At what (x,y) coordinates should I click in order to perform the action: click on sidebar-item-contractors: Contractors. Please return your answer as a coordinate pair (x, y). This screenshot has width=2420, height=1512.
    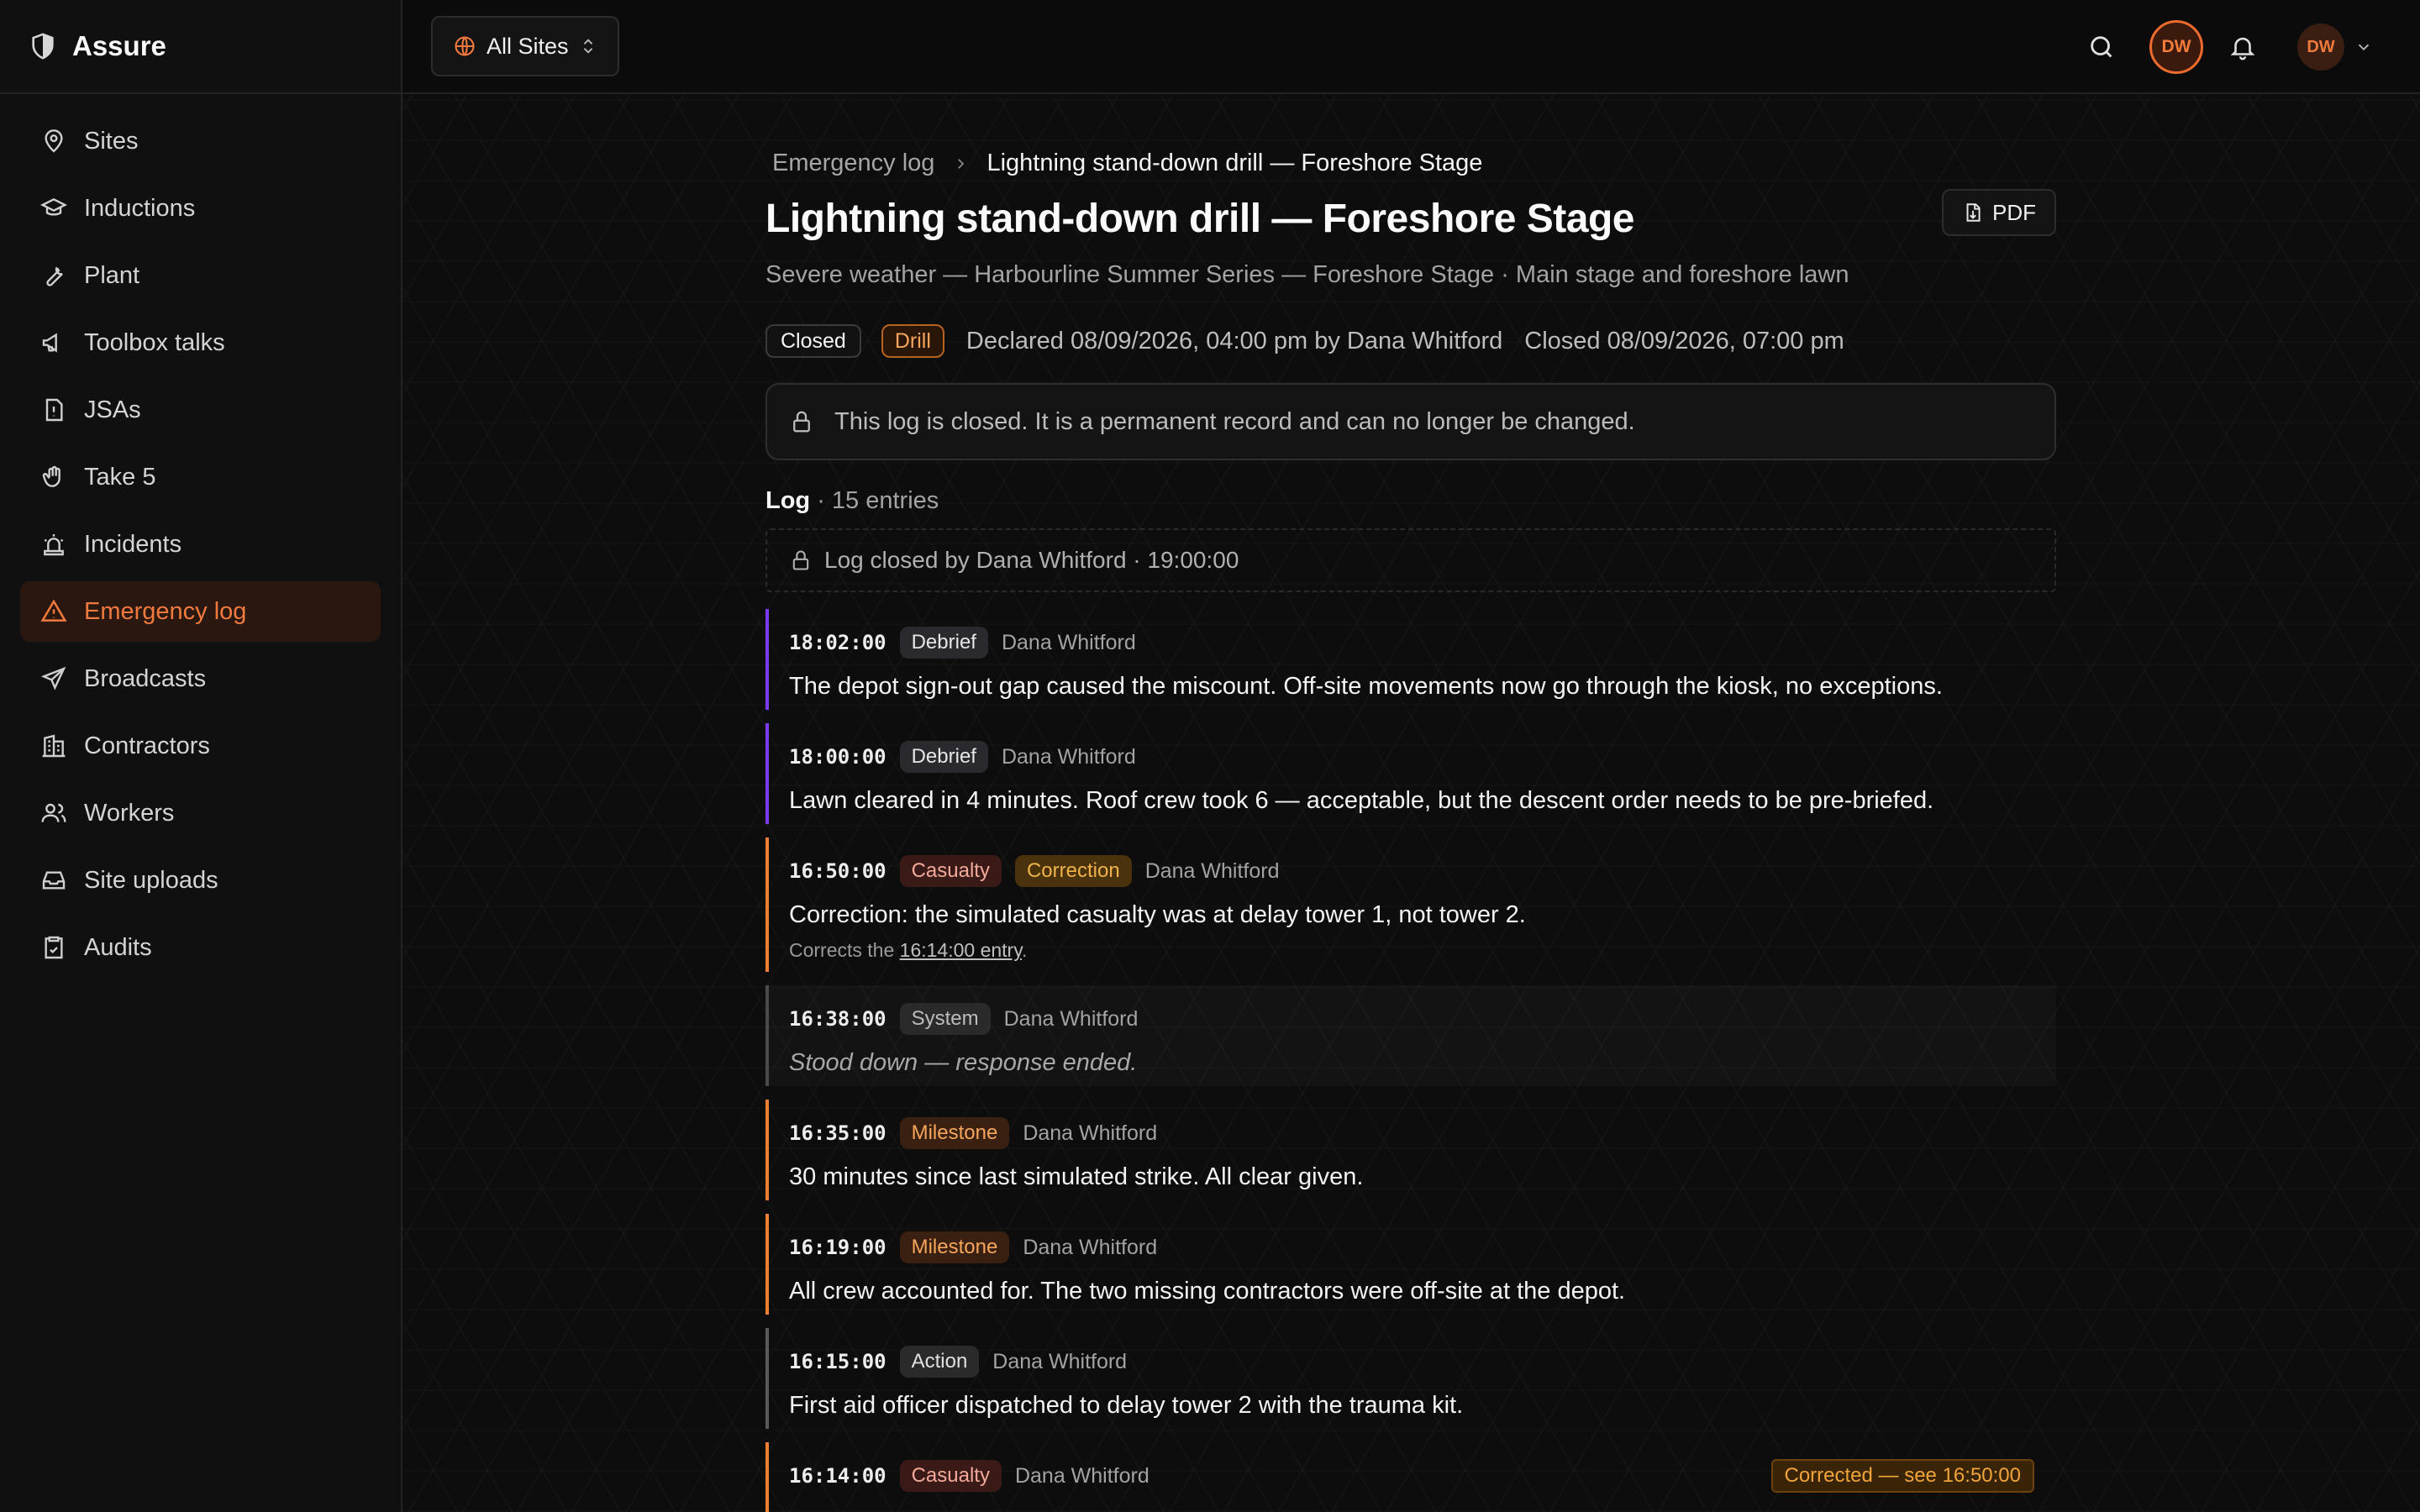
    Looking at the image, I should click on (200, 746).